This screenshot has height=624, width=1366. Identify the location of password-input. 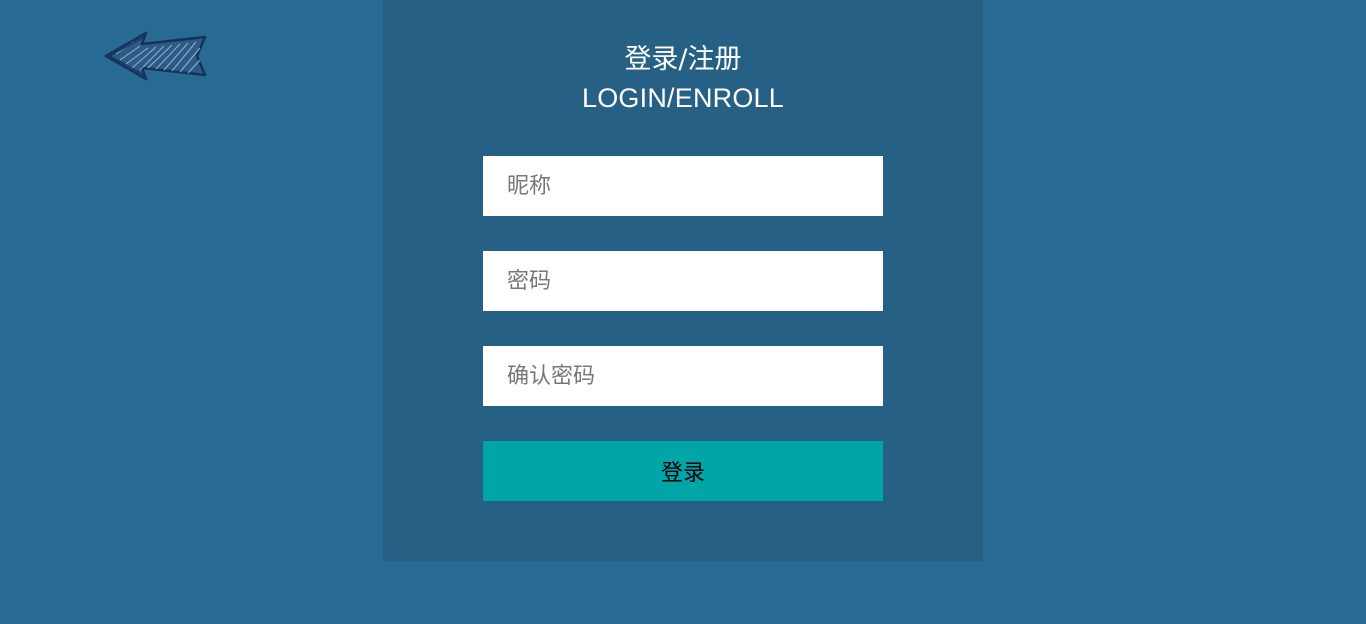
(683, 281).